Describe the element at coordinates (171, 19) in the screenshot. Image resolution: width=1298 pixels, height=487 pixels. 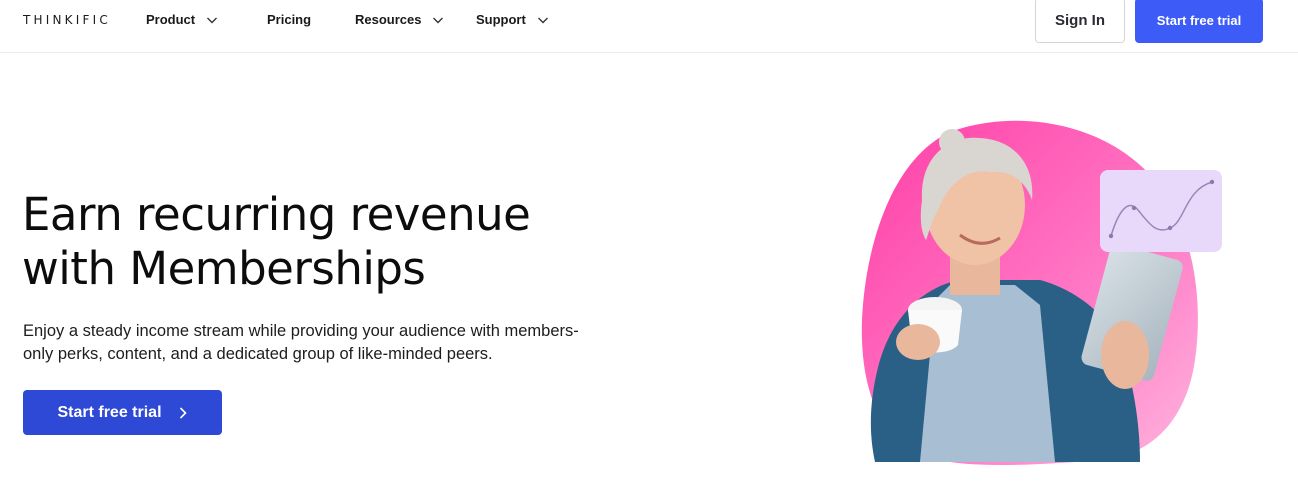
I see `nav-product-label: Product` at that location.